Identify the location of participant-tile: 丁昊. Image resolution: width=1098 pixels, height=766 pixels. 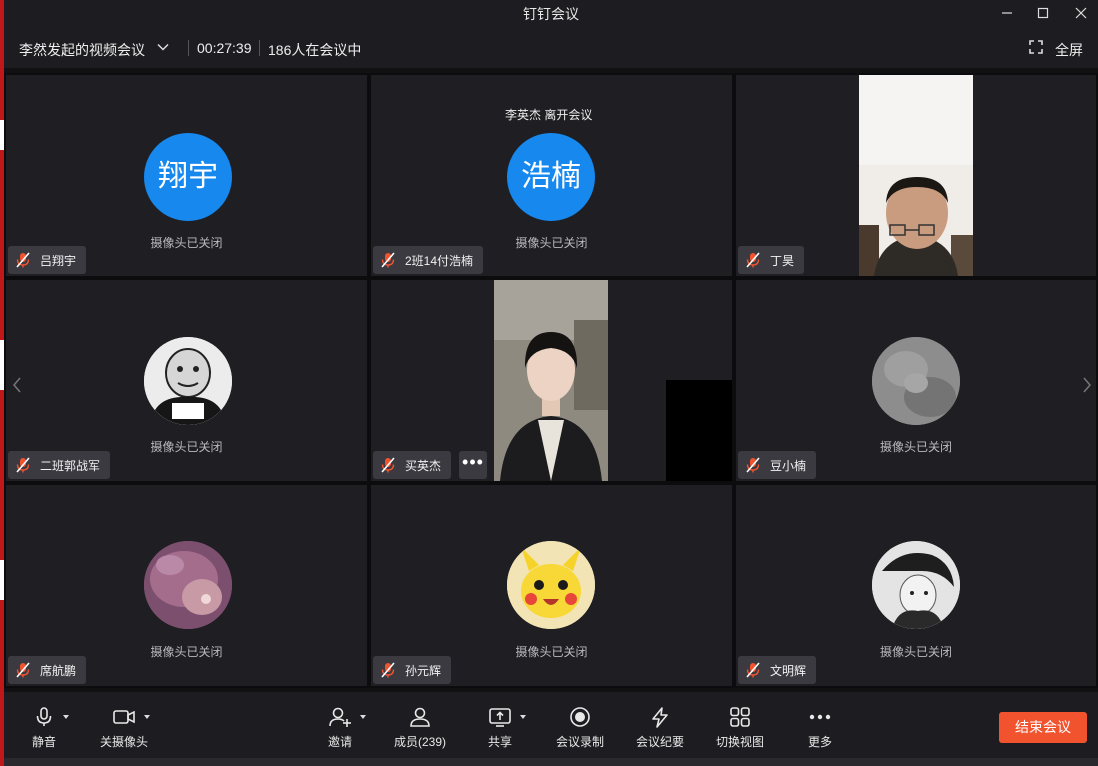
(916, 175).